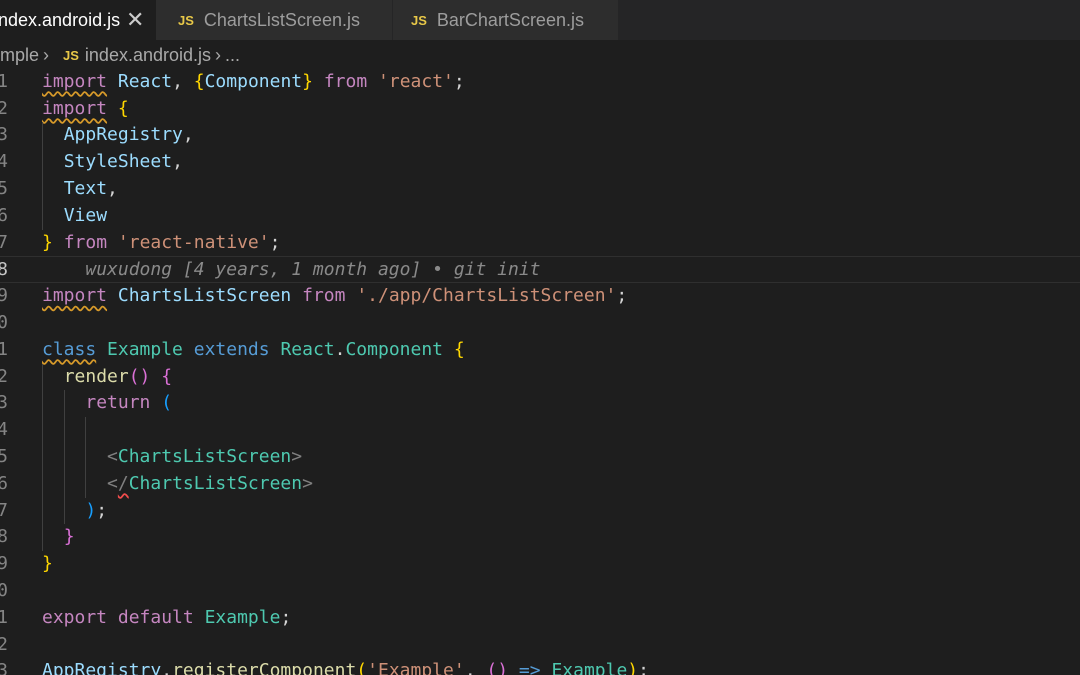 The width and height of the screenshot is (1080, 675). Describe the element at coordinates (253, 83) in the screenshot. I see `code-text: import React, {Component} from 'react';` at that location.